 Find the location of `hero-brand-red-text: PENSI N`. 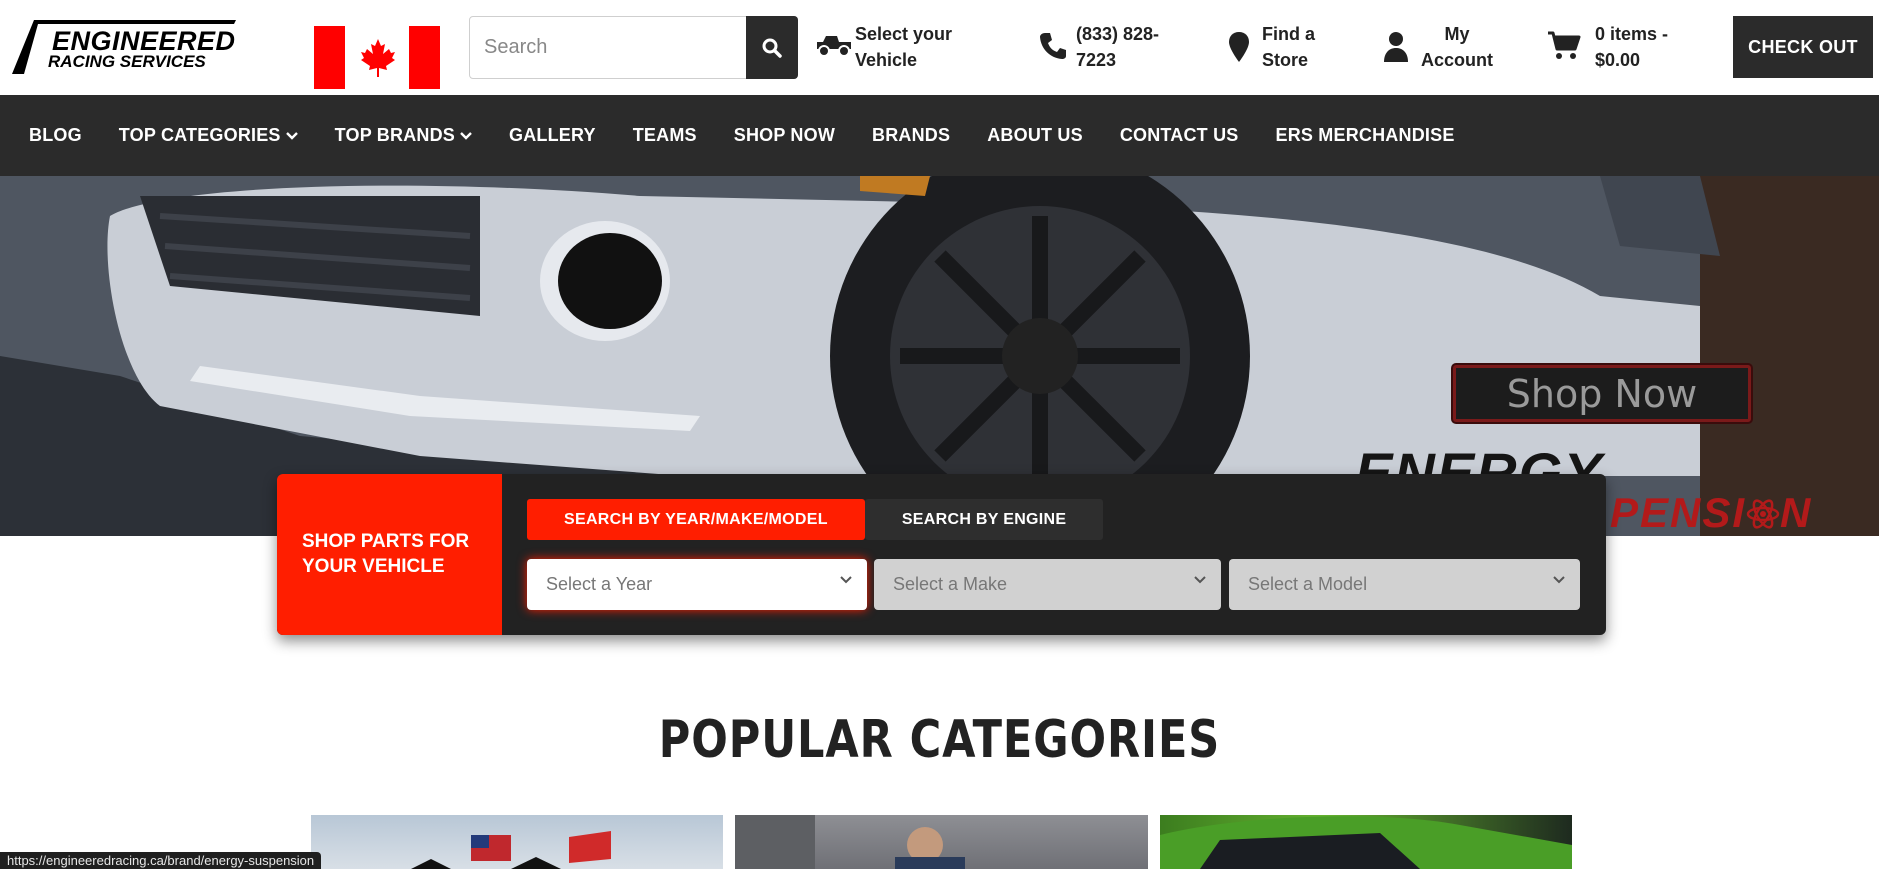

hero-brand-red-text: PENSI N is located at coordinates (1711, 512).